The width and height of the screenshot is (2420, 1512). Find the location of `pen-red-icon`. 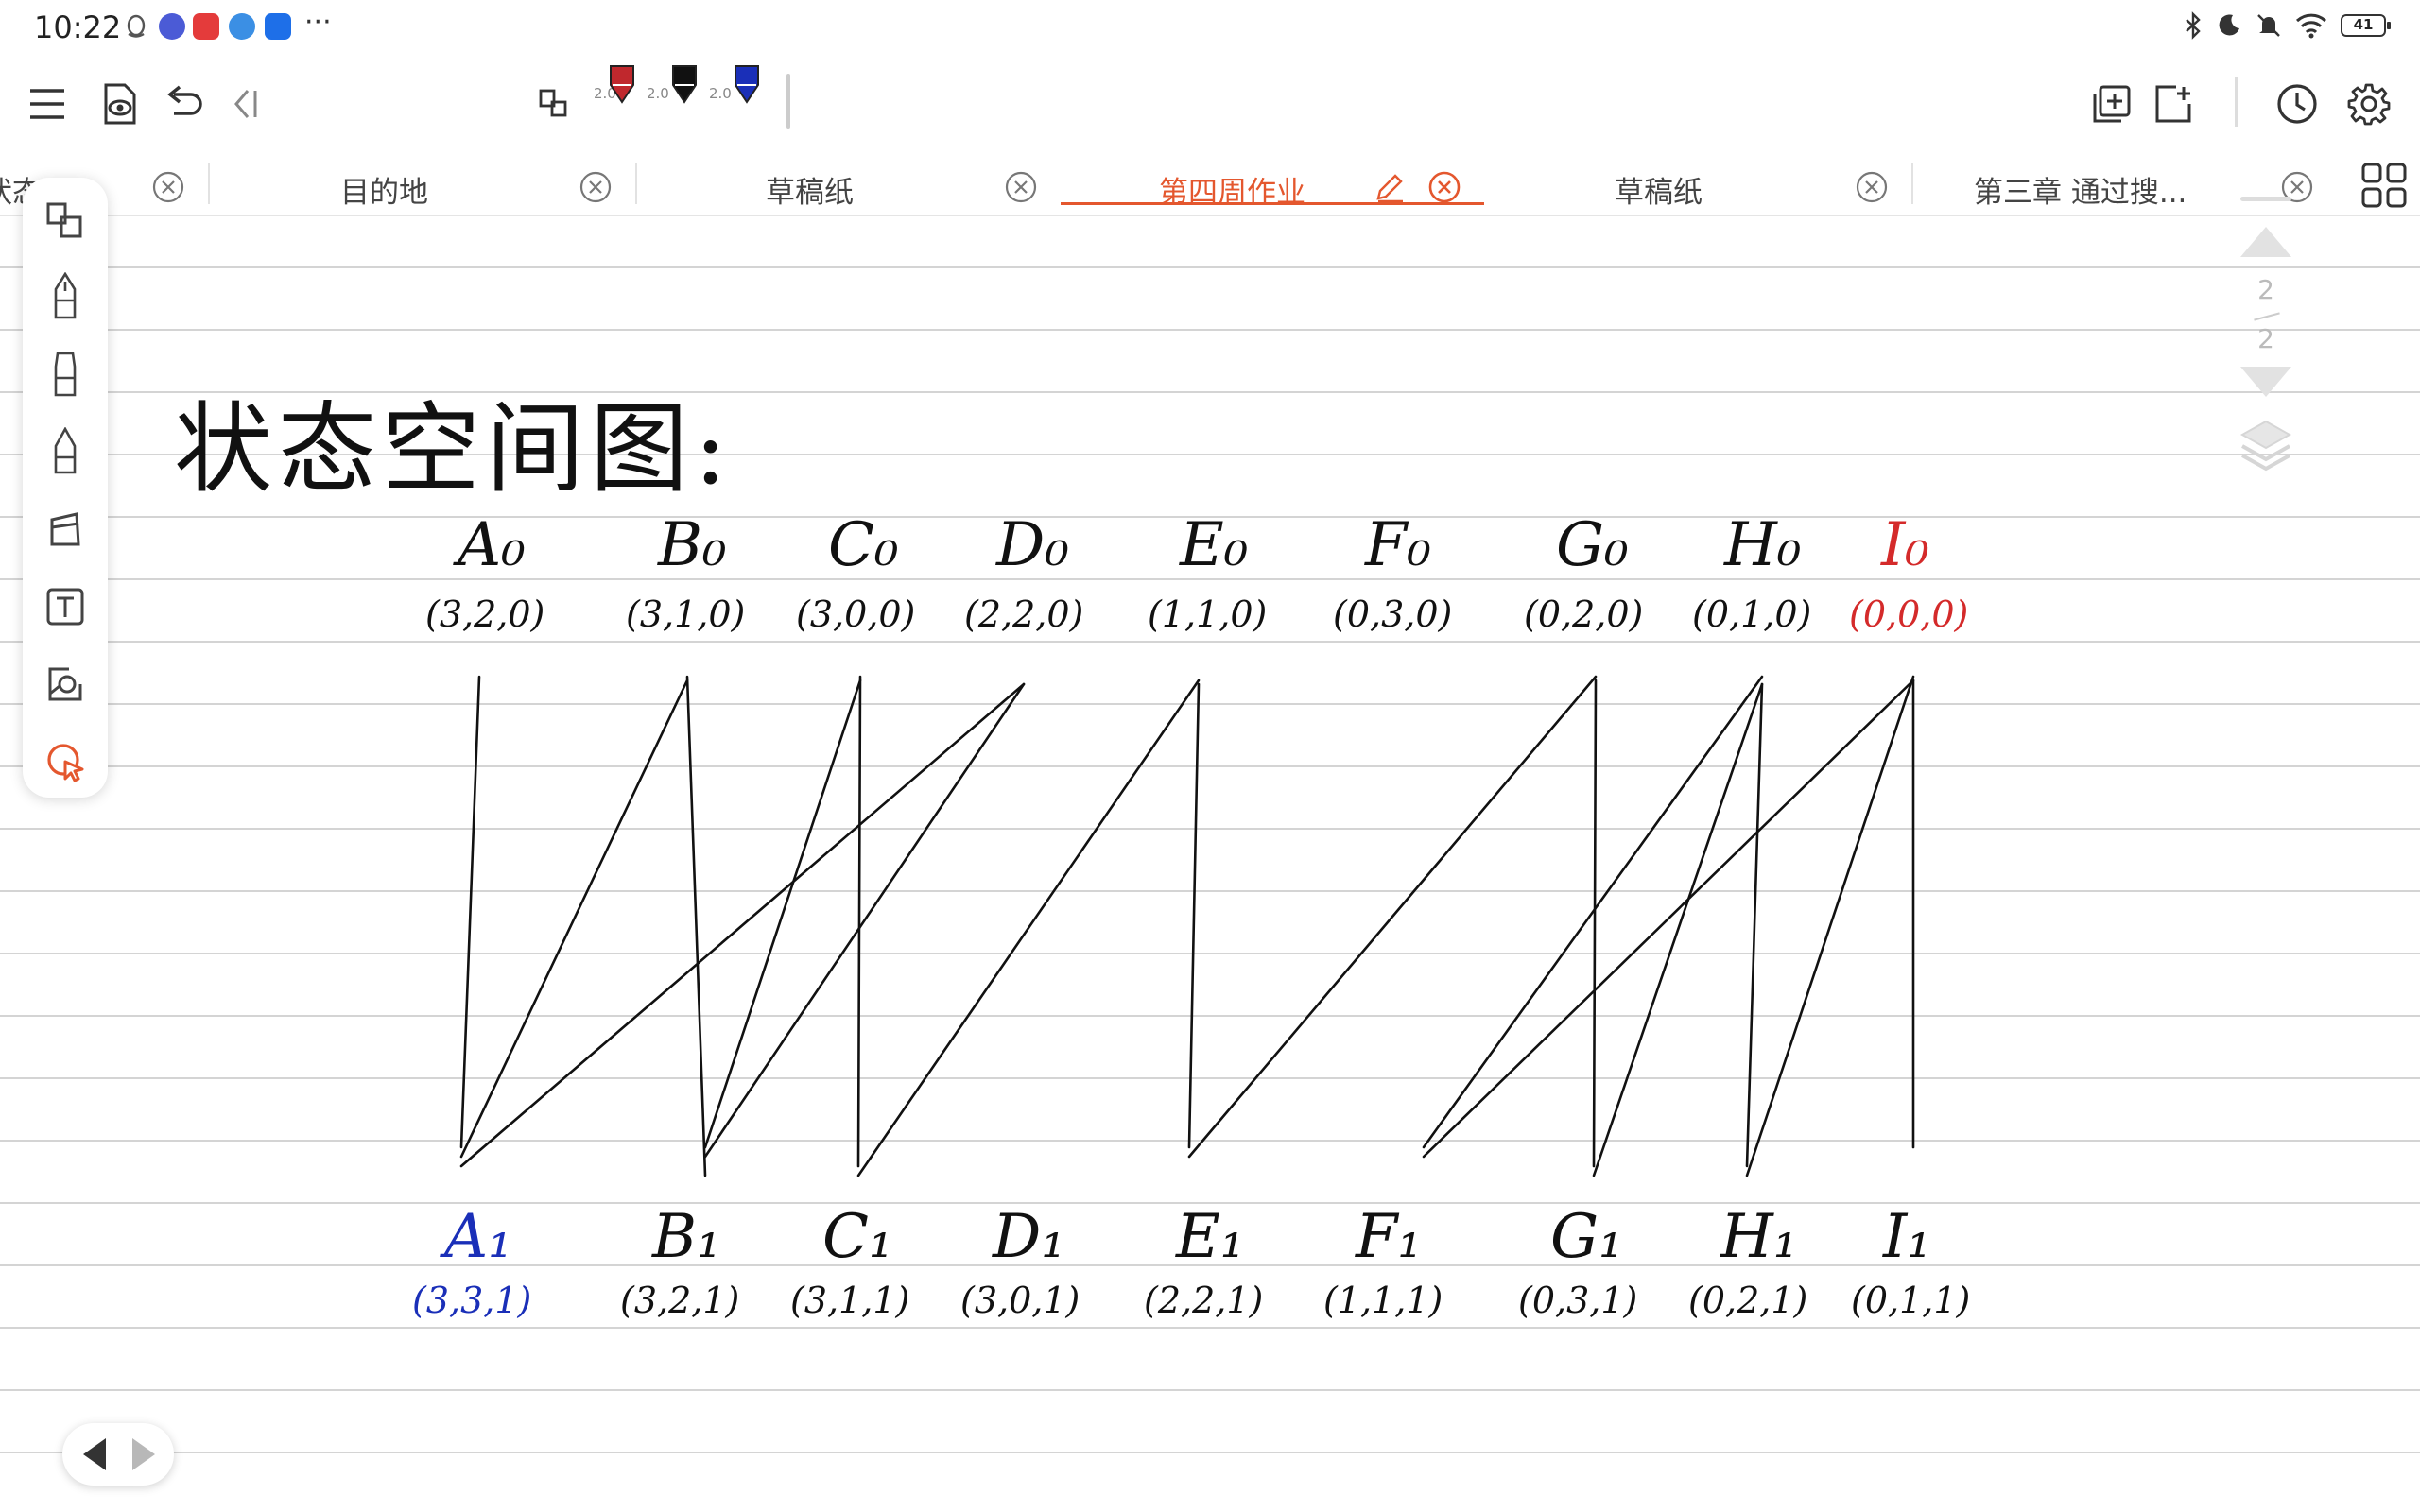

pen-red-icon is located at coordinates (622, 89).